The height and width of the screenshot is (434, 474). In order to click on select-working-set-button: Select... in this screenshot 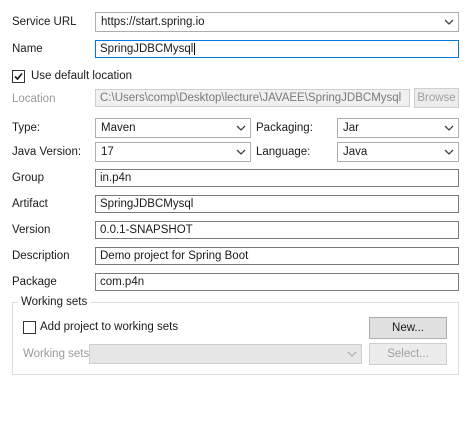, I will do `click(408, 354)`.